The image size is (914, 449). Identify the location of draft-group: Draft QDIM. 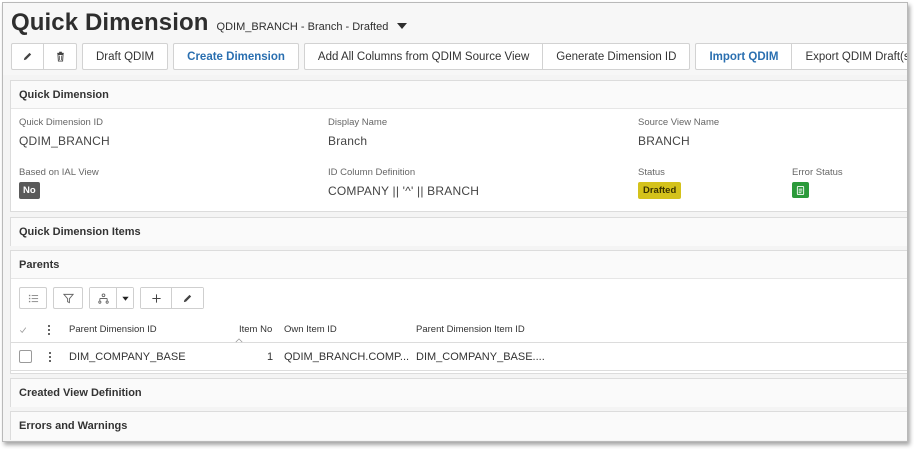
(125, 56).